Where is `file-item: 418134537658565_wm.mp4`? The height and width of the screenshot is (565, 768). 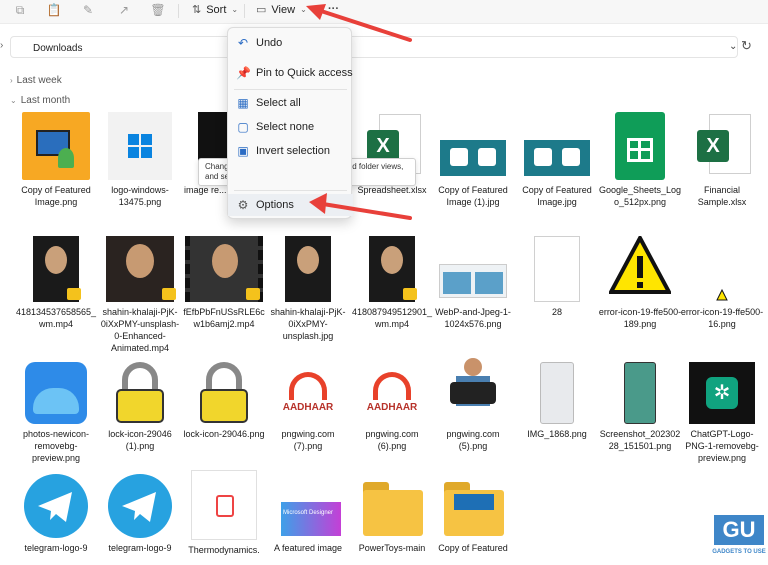 file-item: 418134537658565_wm.mp4 is located at coordinates (56, 283).